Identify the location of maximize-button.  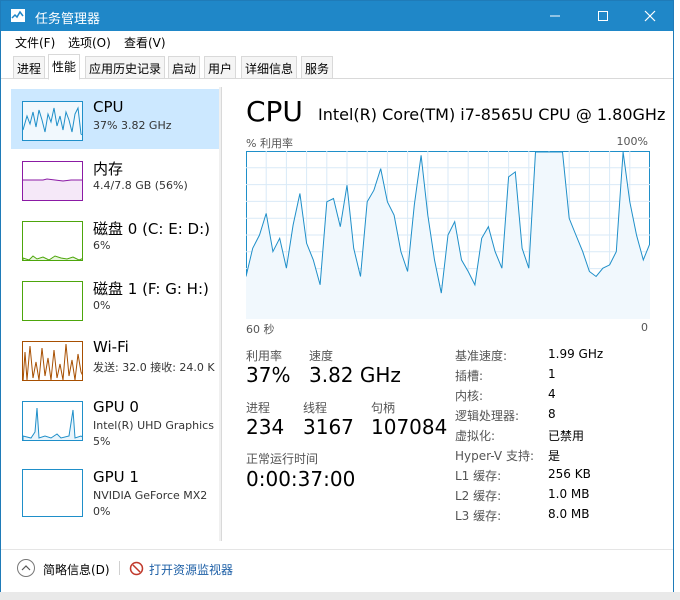
(603, 16).